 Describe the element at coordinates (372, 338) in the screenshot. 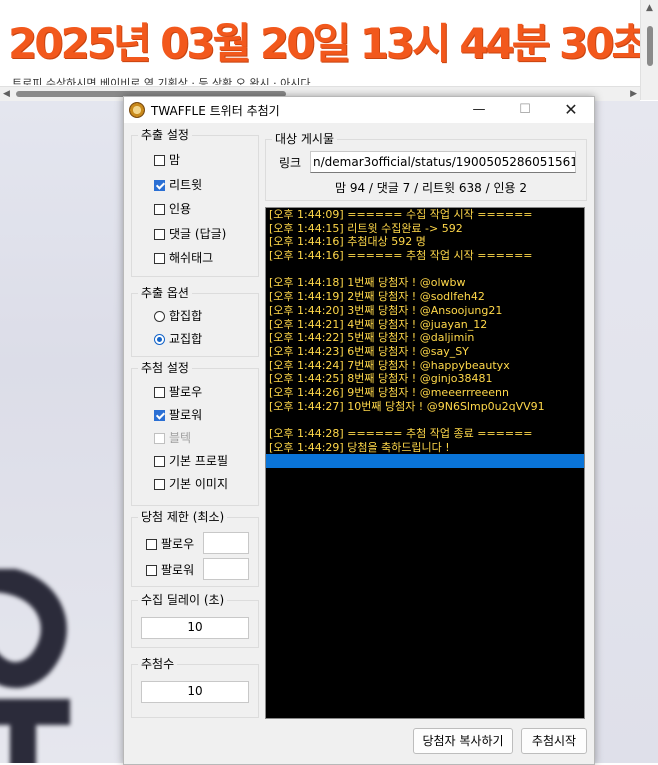

I see `log-line: [오후 1:44:22] 5번째 당첨자 ! @daljimin` at that location.